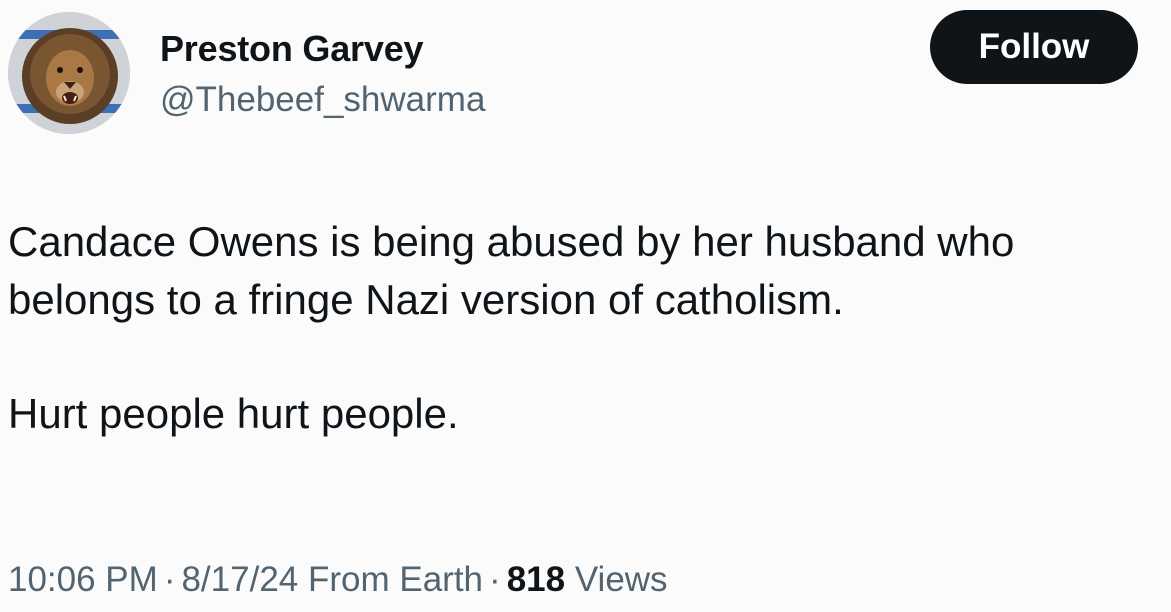 This screenshot has height=612, width=1171. I want to click on views-label: Views, so click(621, 579).